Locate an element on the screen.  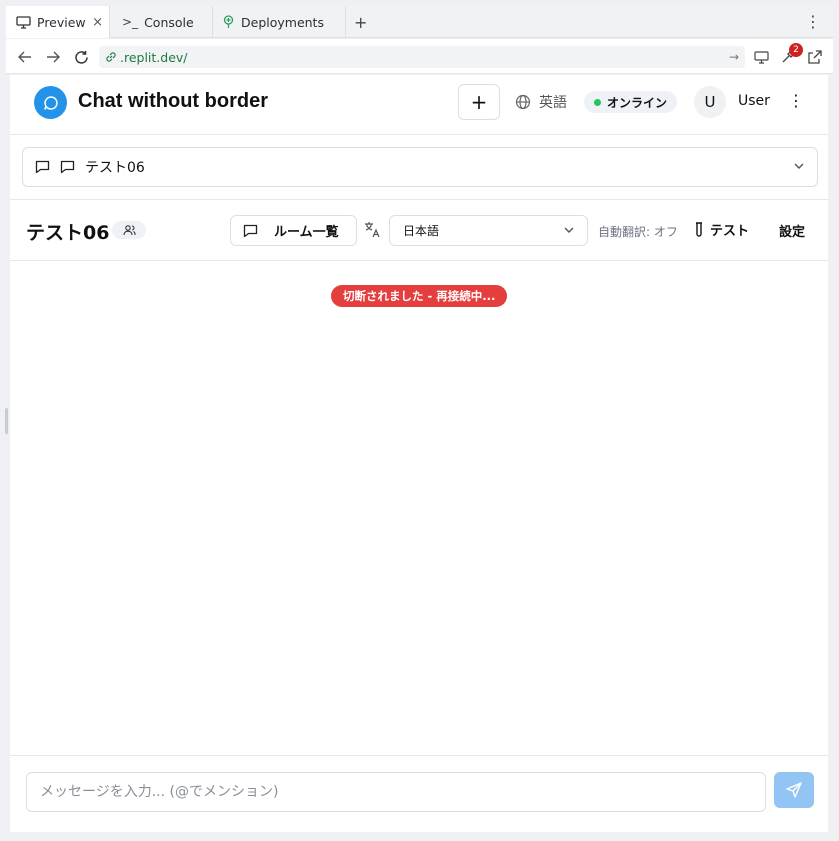
room-title: テスト06 is located at coordinates (68, 233).